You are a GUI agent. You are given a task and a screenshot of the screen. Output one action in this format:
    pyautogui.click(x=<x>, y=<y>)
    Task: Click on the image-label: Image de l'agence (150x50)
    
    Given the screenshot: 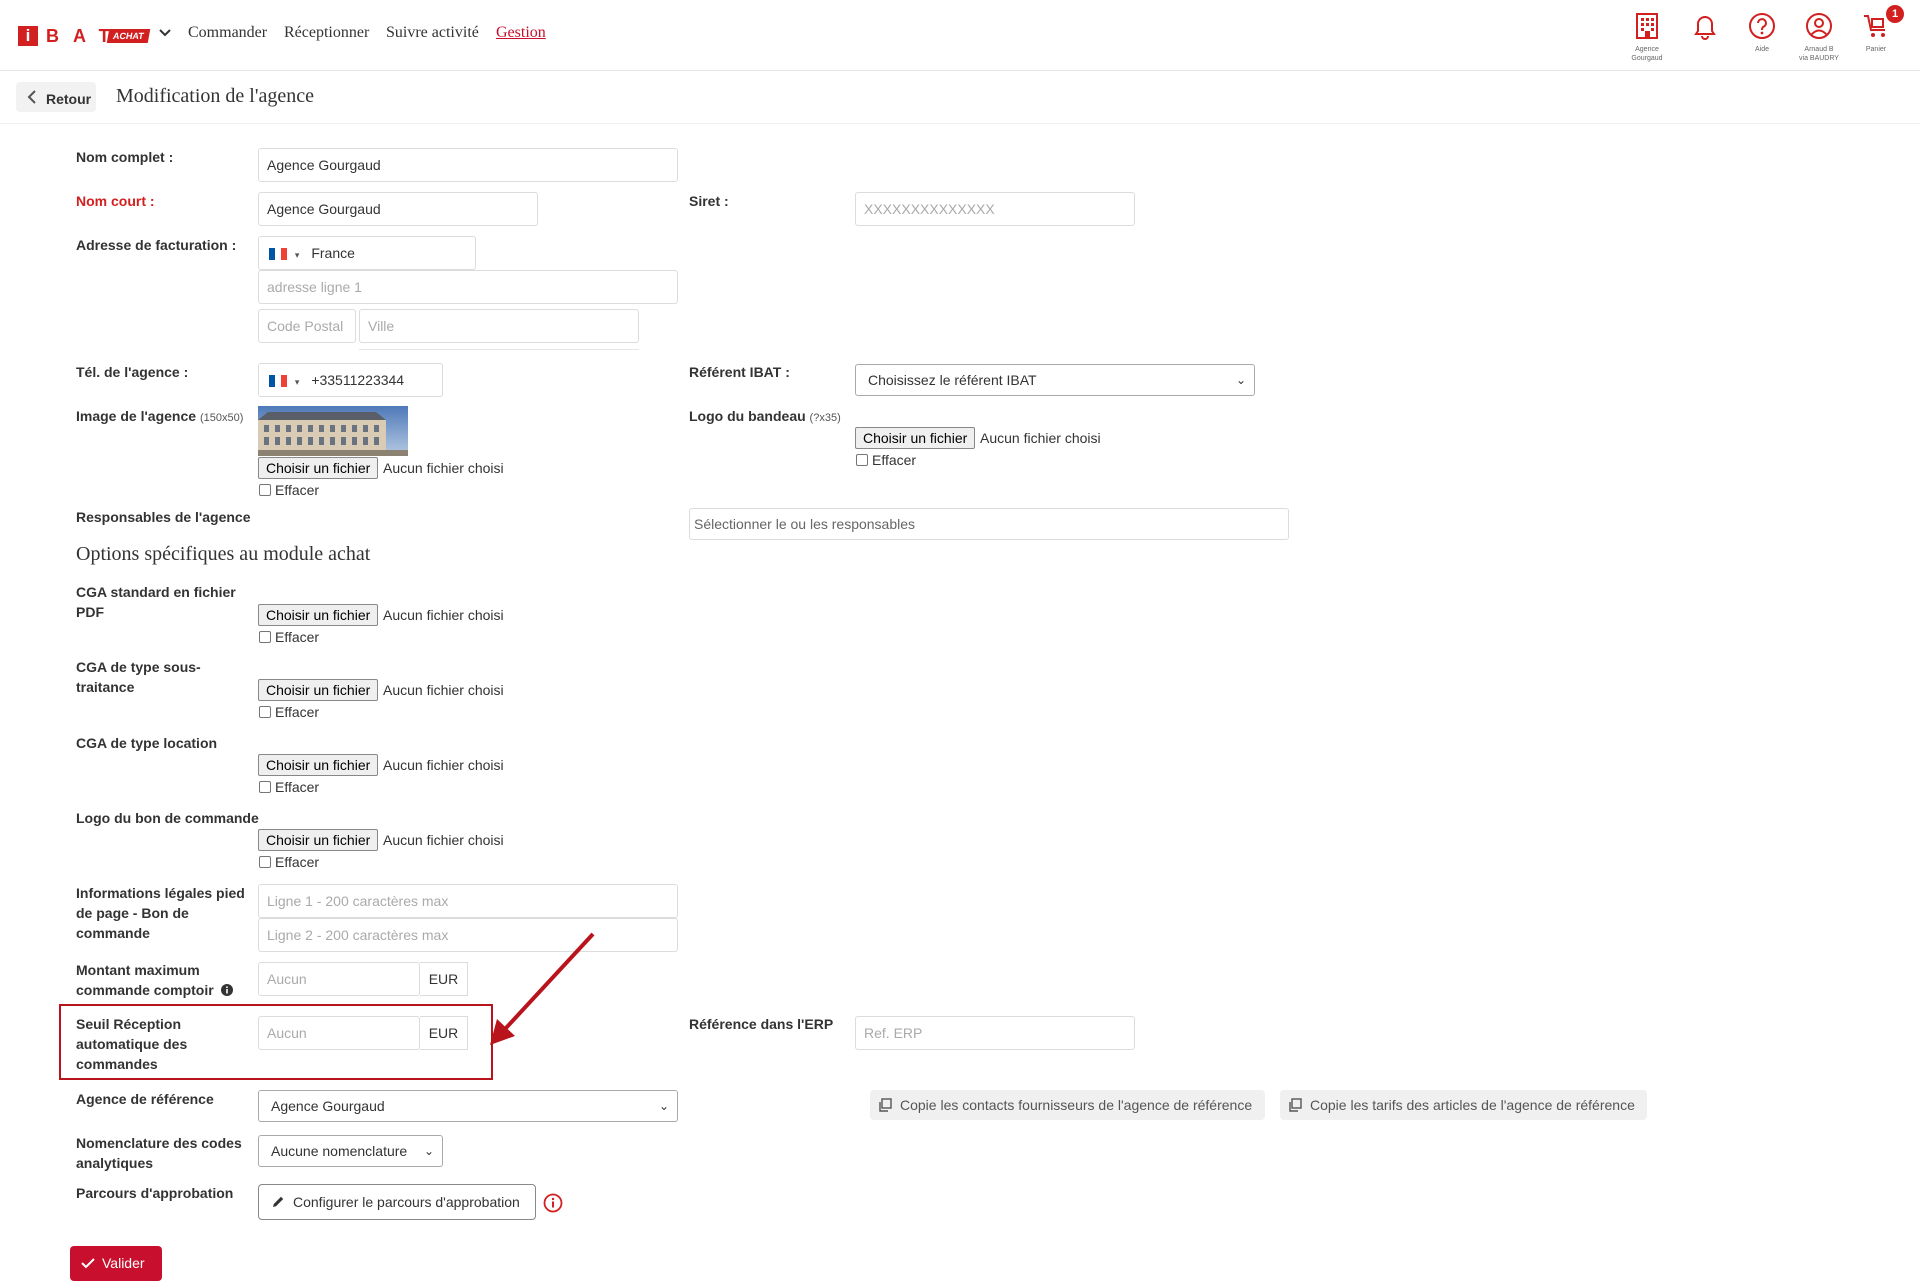 What is the action you would take?
    pyautogui.click(x=159, y=417)
    